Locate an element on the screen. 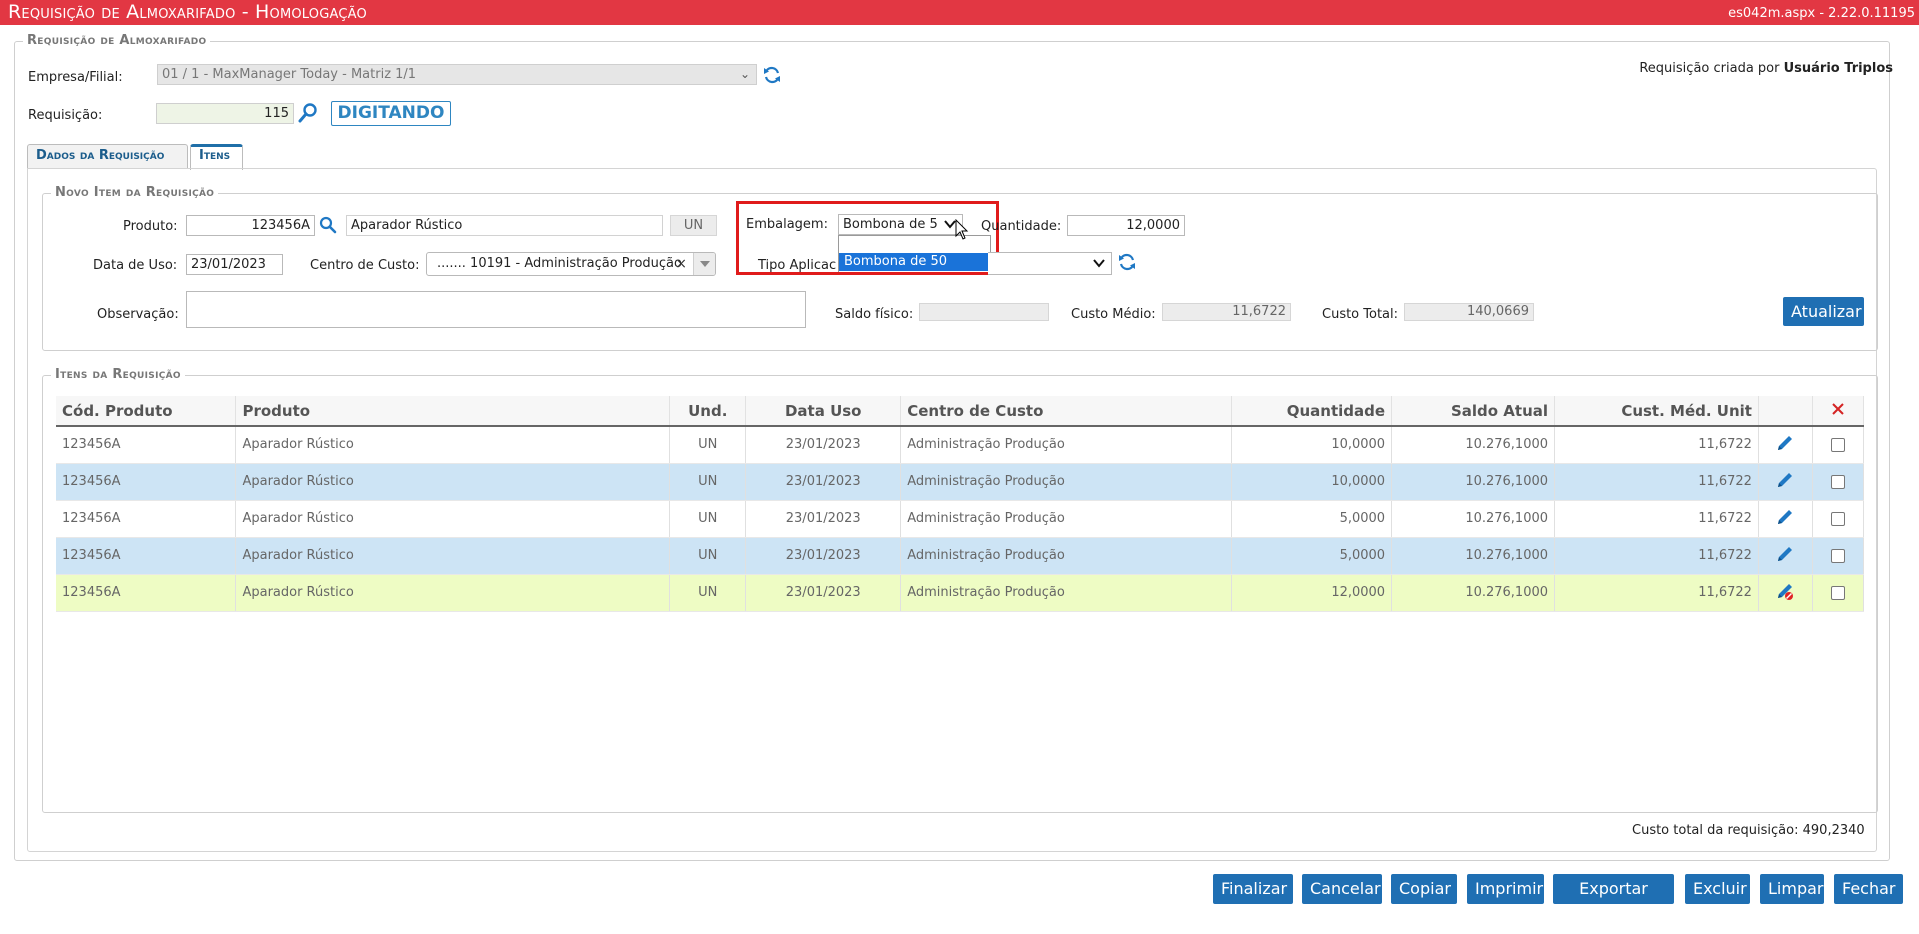  tab-dados-requisicao: Dados da Requisição is located at coordinates (107, 156).